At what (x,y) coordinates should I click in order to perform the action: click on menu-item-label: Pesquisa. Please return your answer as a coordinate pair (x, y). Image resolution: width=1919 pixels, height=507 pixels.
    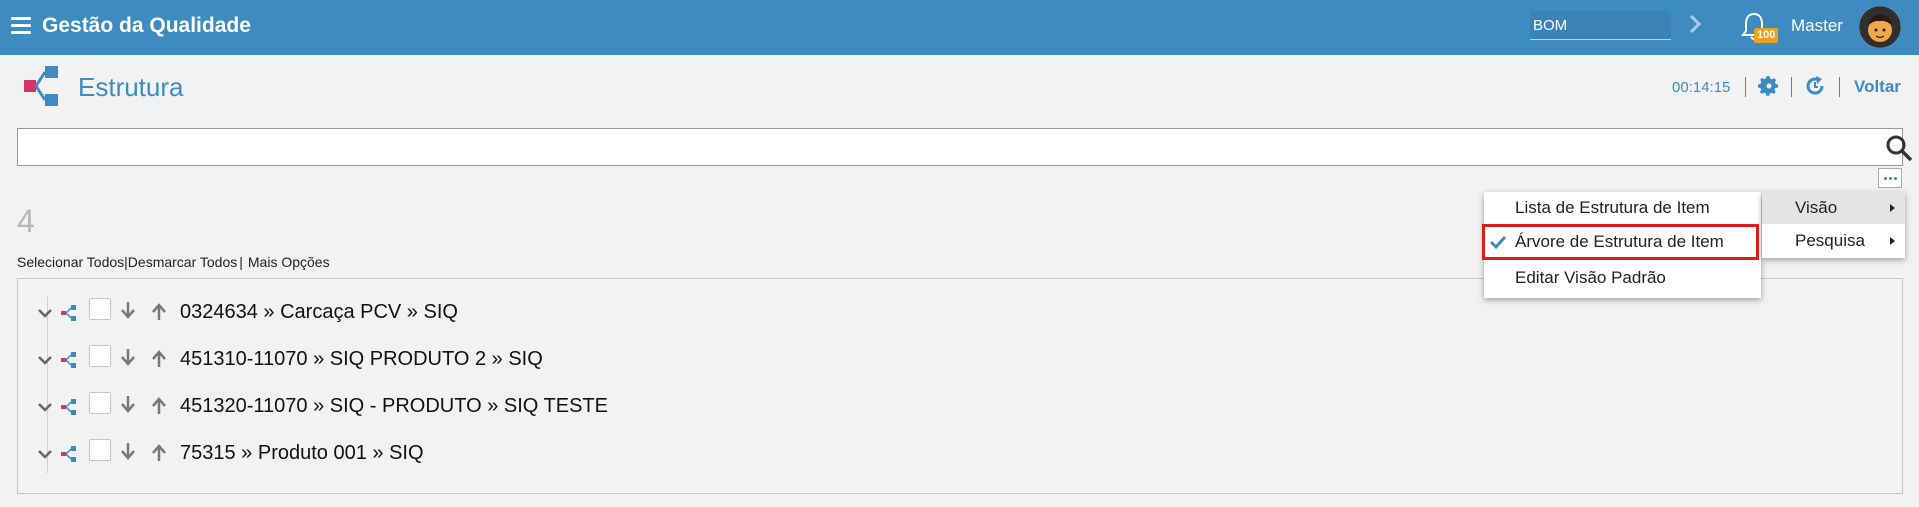
    Looking at the image, I should click on (1830, 240).